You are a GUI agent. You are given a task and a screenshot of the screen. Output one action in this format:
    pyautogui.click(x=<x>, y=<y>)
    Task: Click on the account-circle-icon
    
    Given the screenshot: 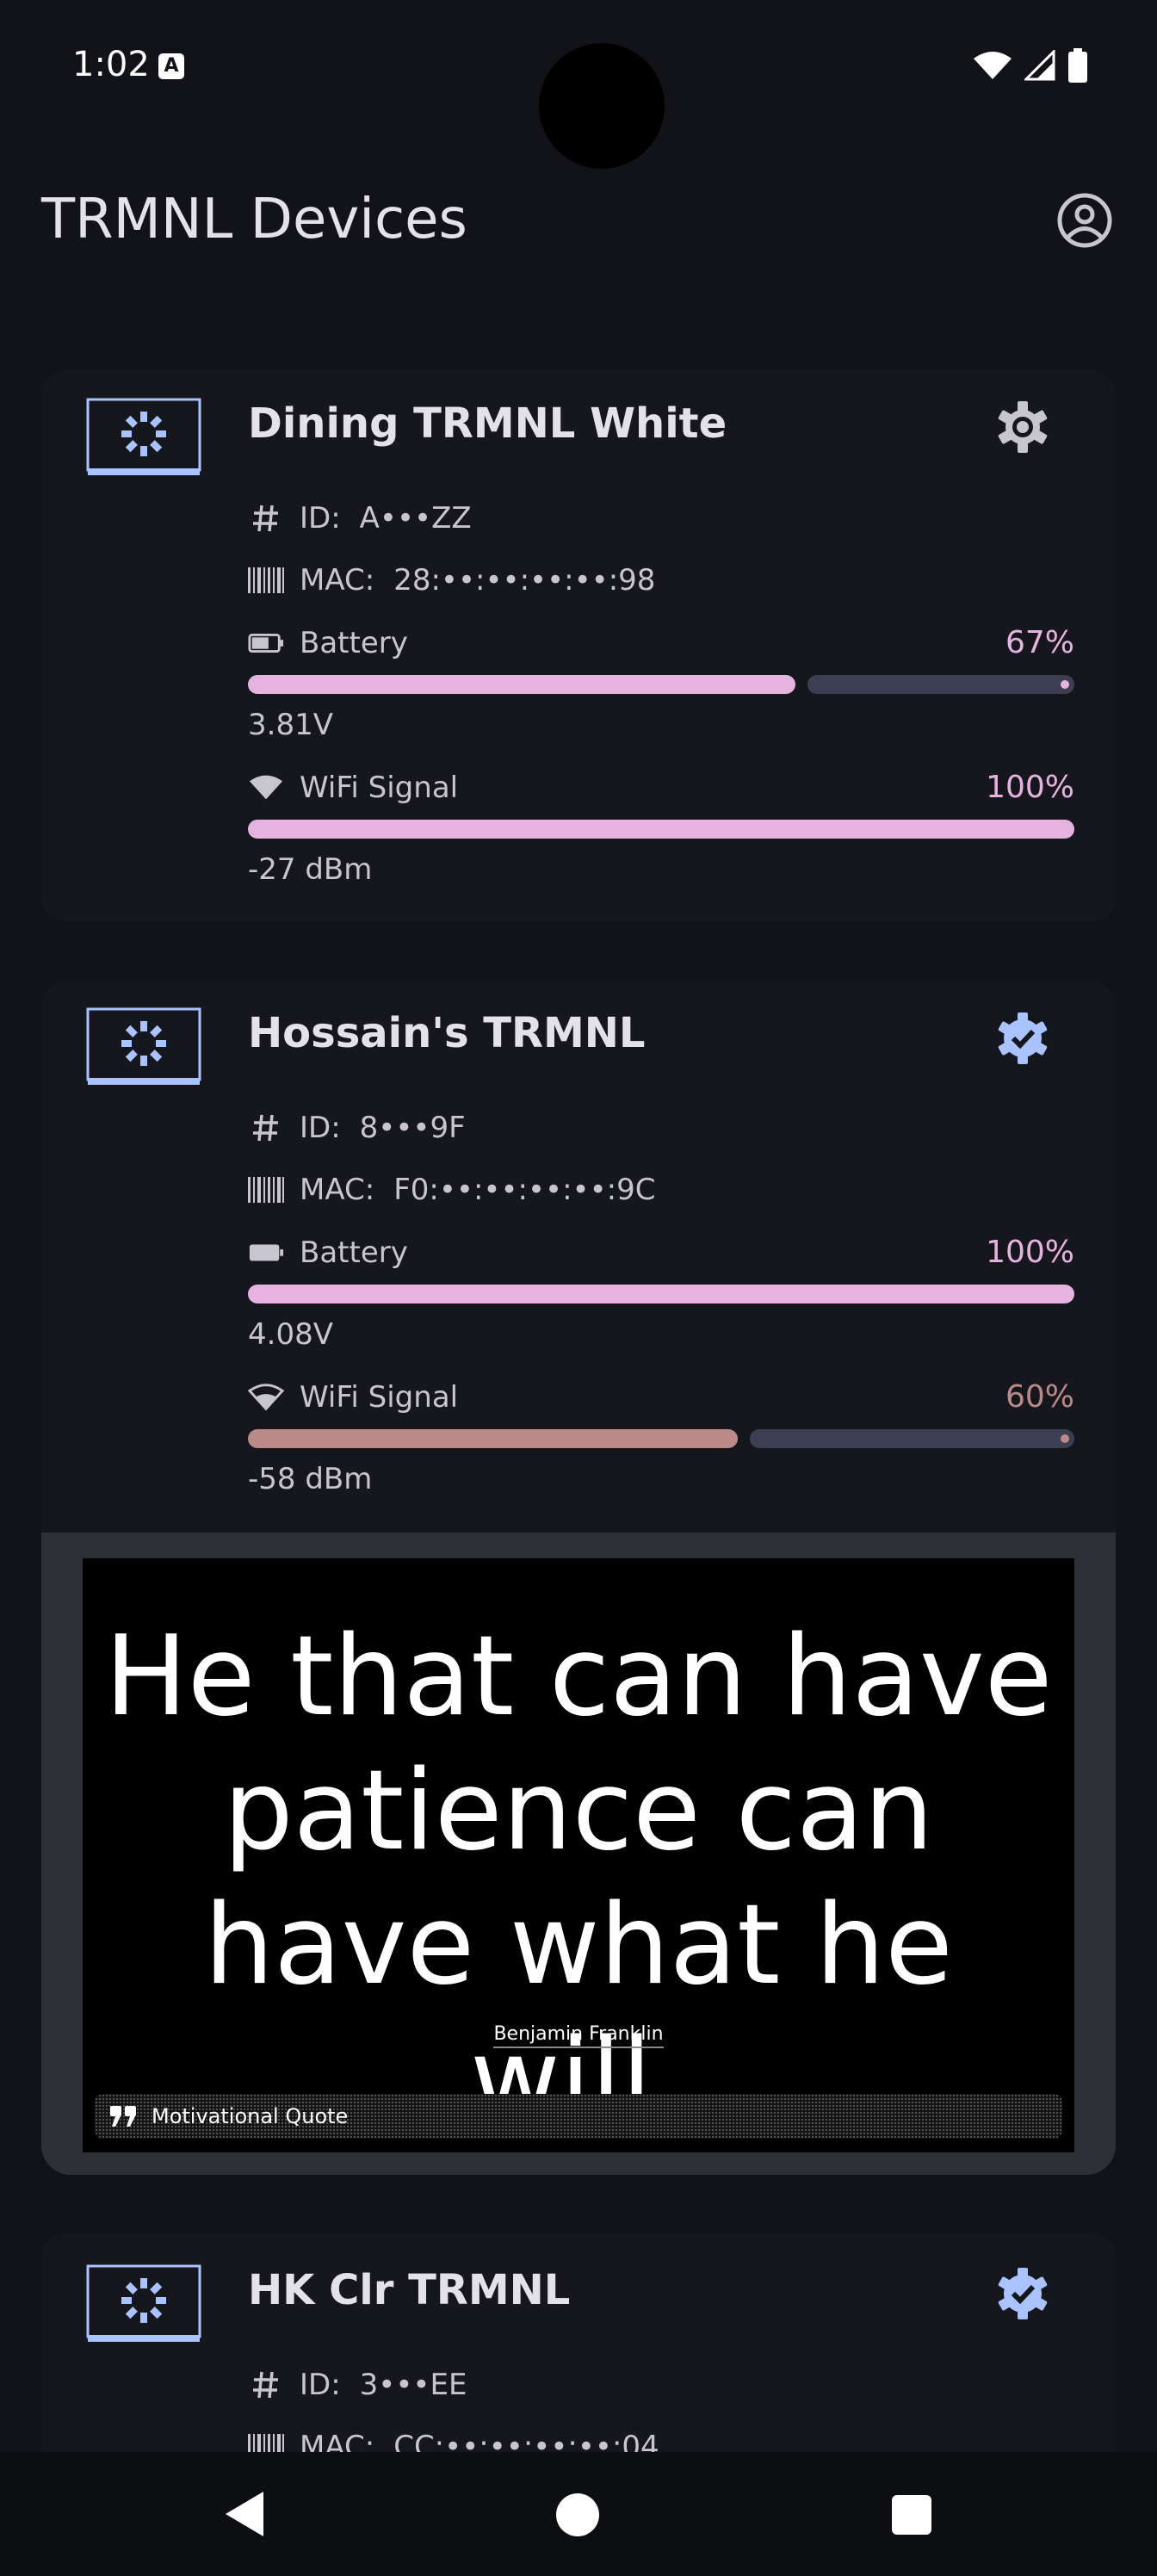 What is the action you would take?
    pyautogui.click(x=1085, y=221)
    